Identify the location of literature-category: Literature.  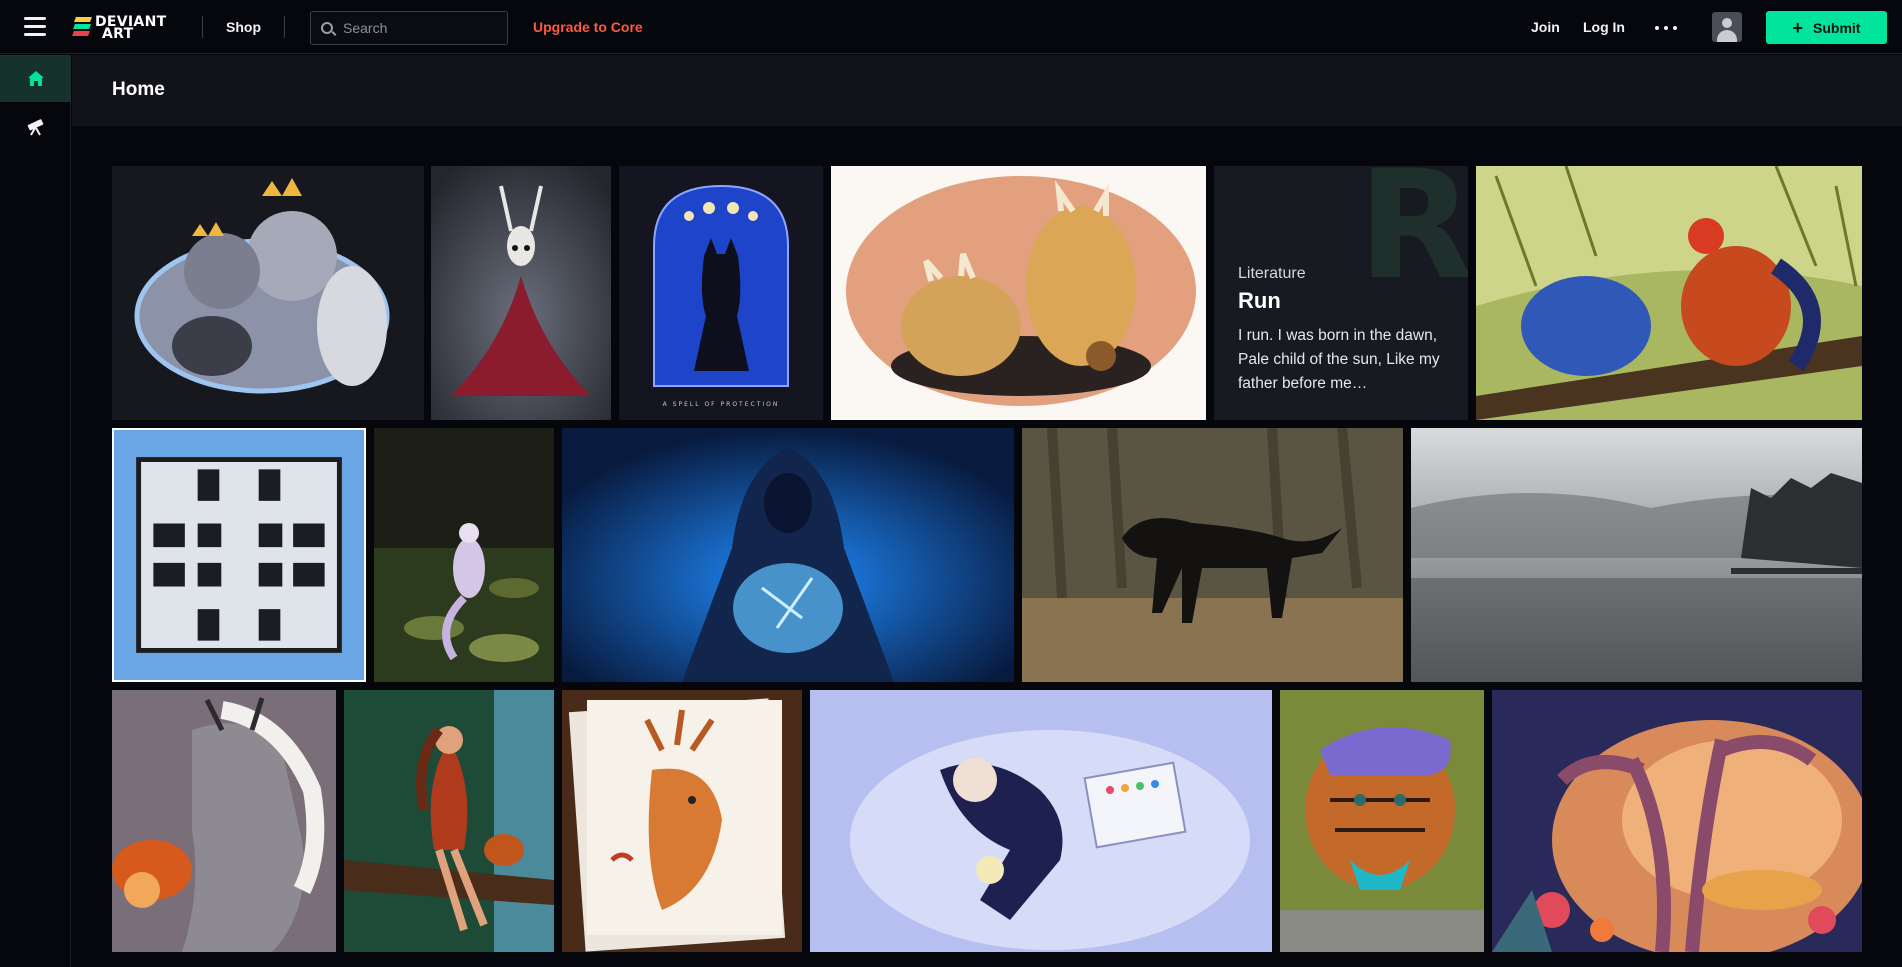
(1272, 273).